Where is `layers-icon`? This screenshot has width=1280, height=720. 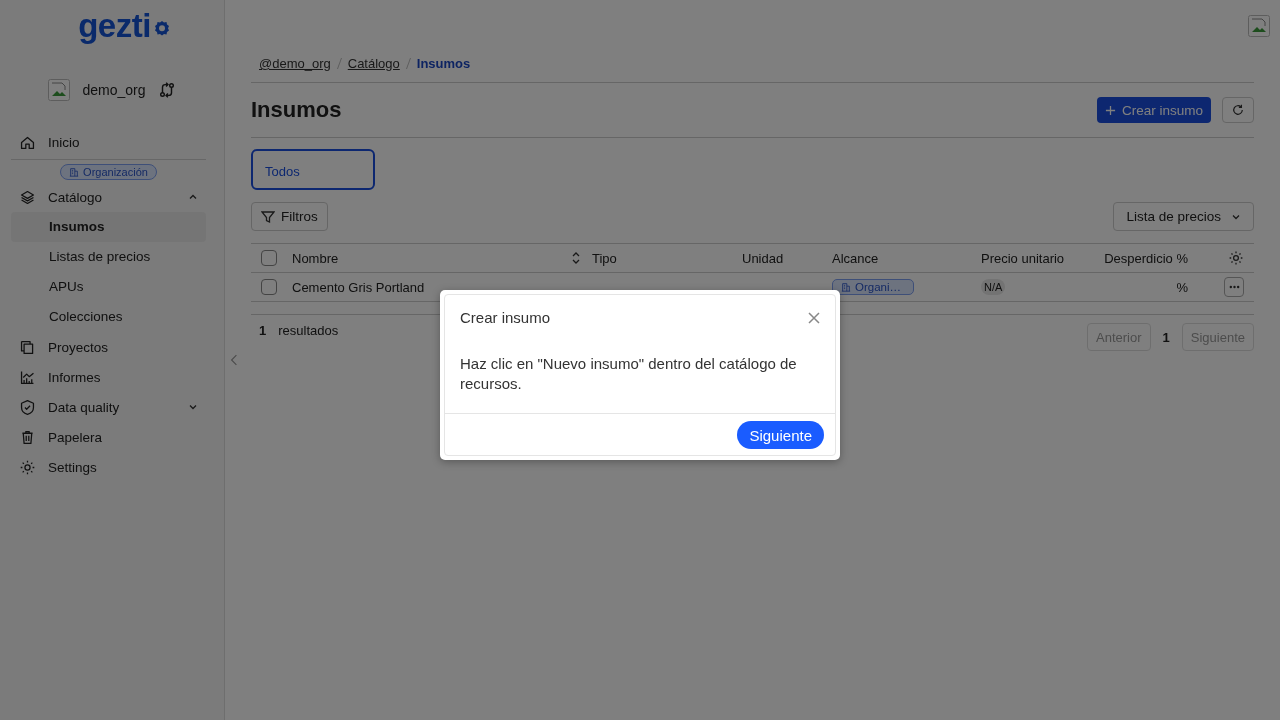
layers-icon is located at coordinates (27, 197).